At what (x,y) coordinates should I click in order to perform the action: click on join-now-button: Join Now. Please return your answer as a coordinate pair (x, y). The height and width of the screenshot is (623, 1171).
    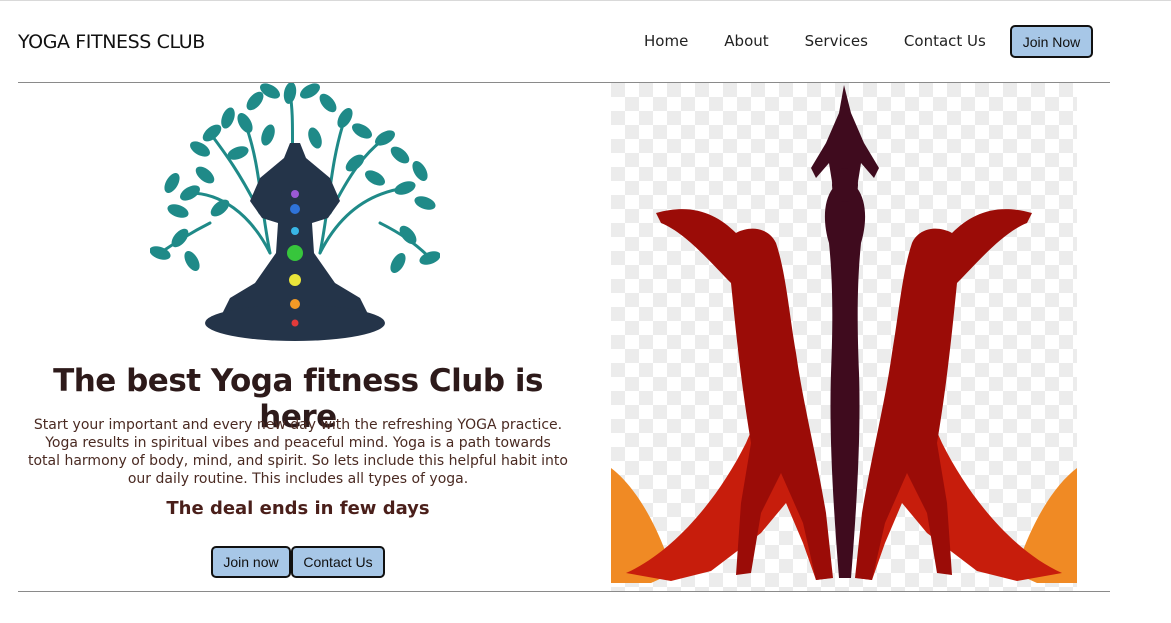
    Looking at the image, I should click on (1051, 41).